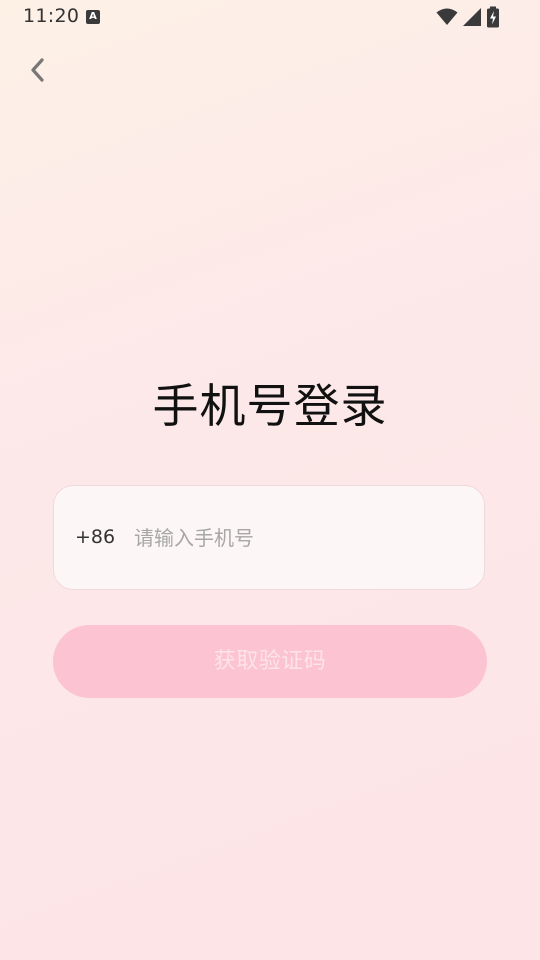  I want to click on back-button, so click(38, 70).